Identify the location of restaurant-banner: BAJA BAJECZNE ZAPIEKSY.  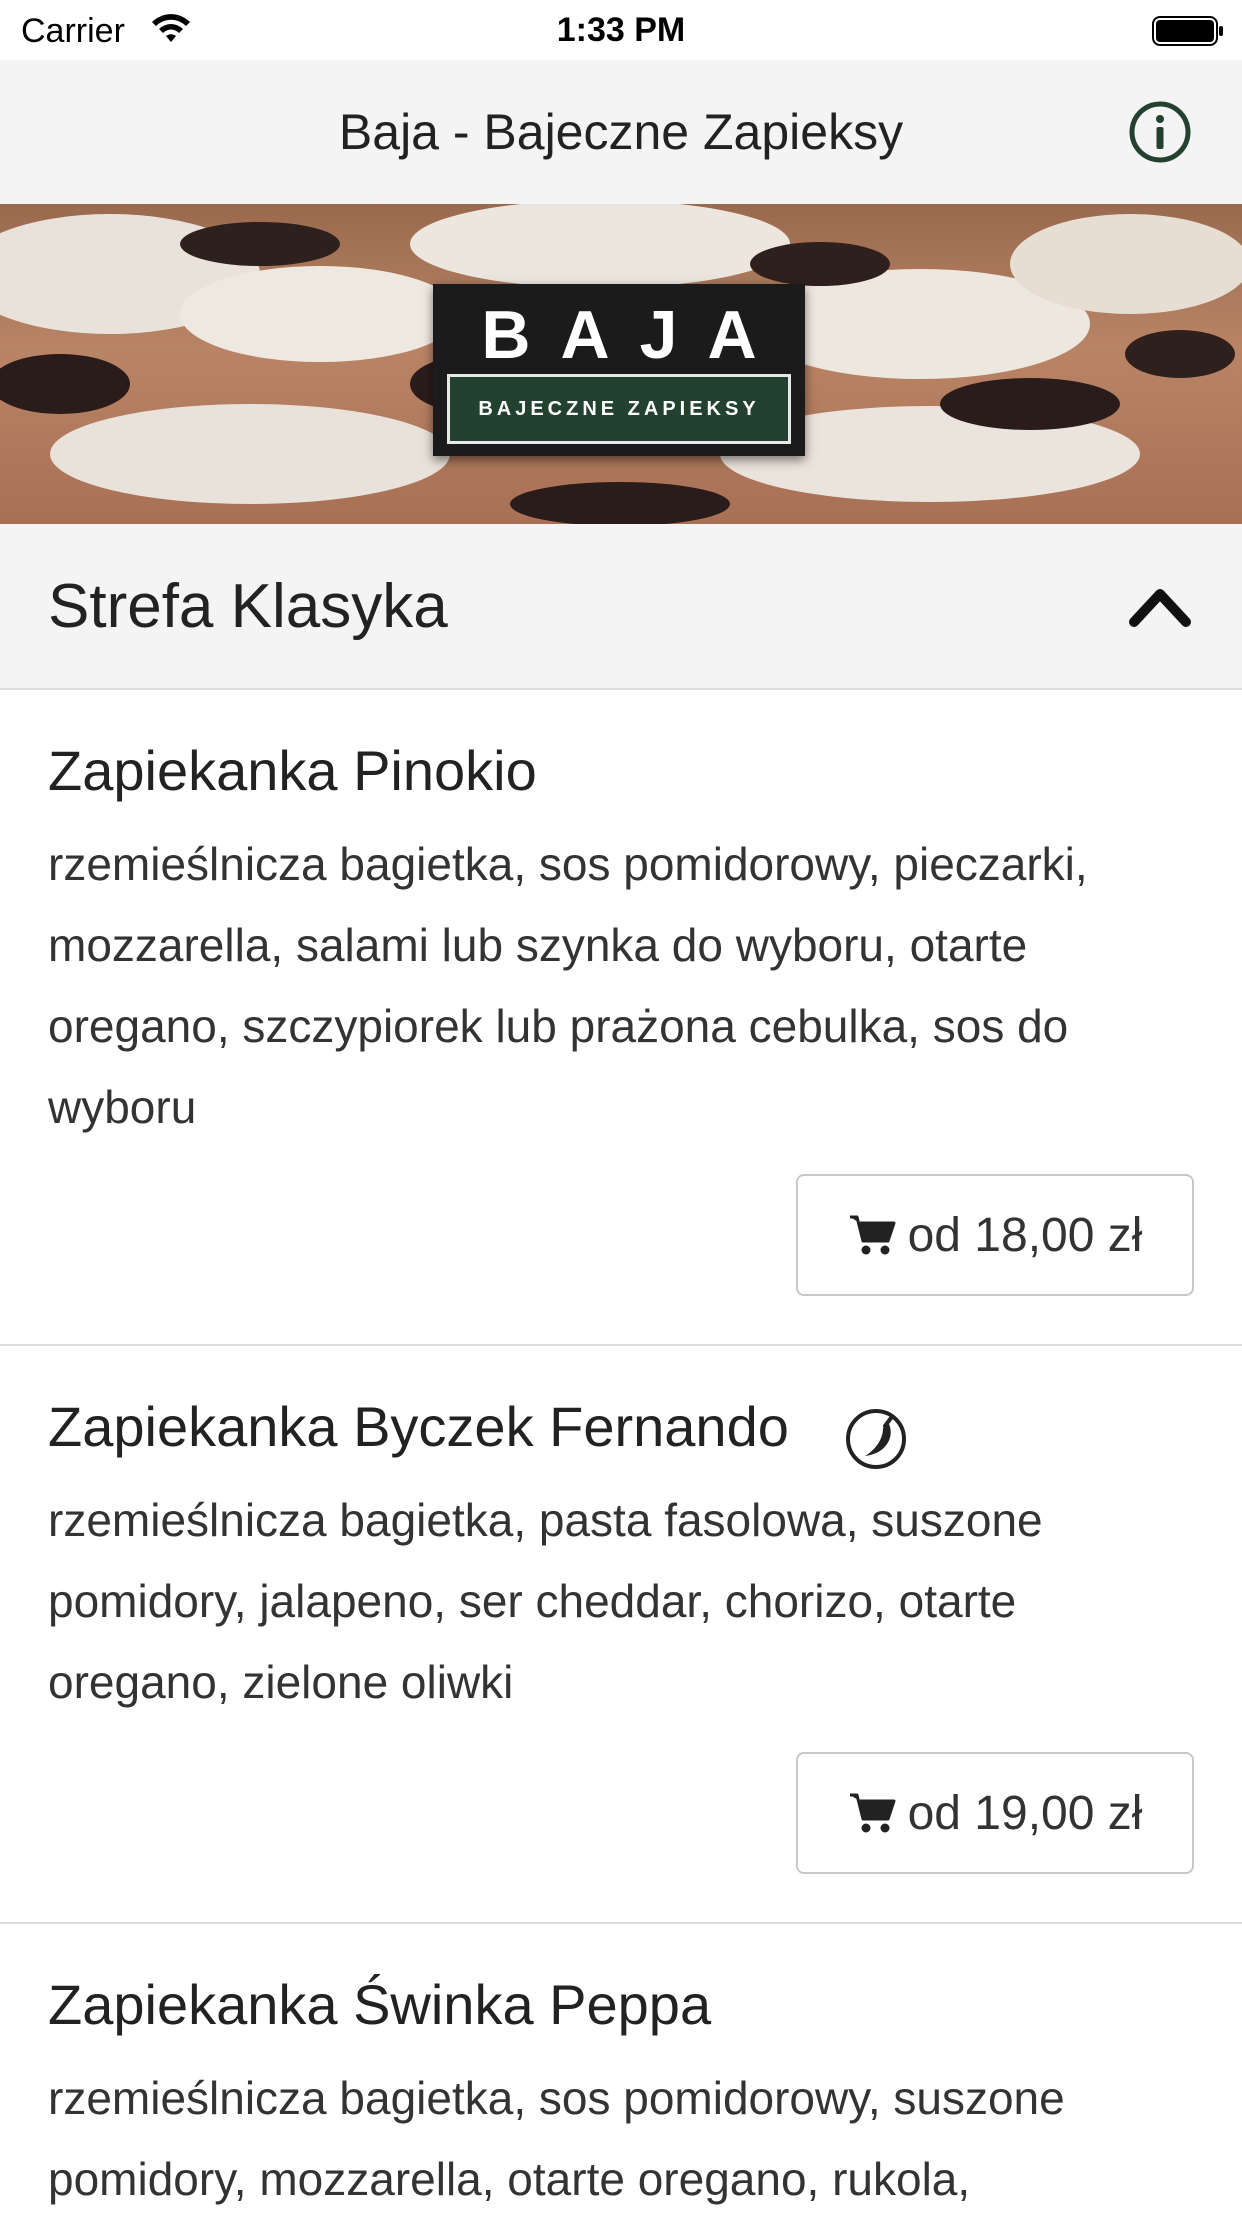
(621, 364).